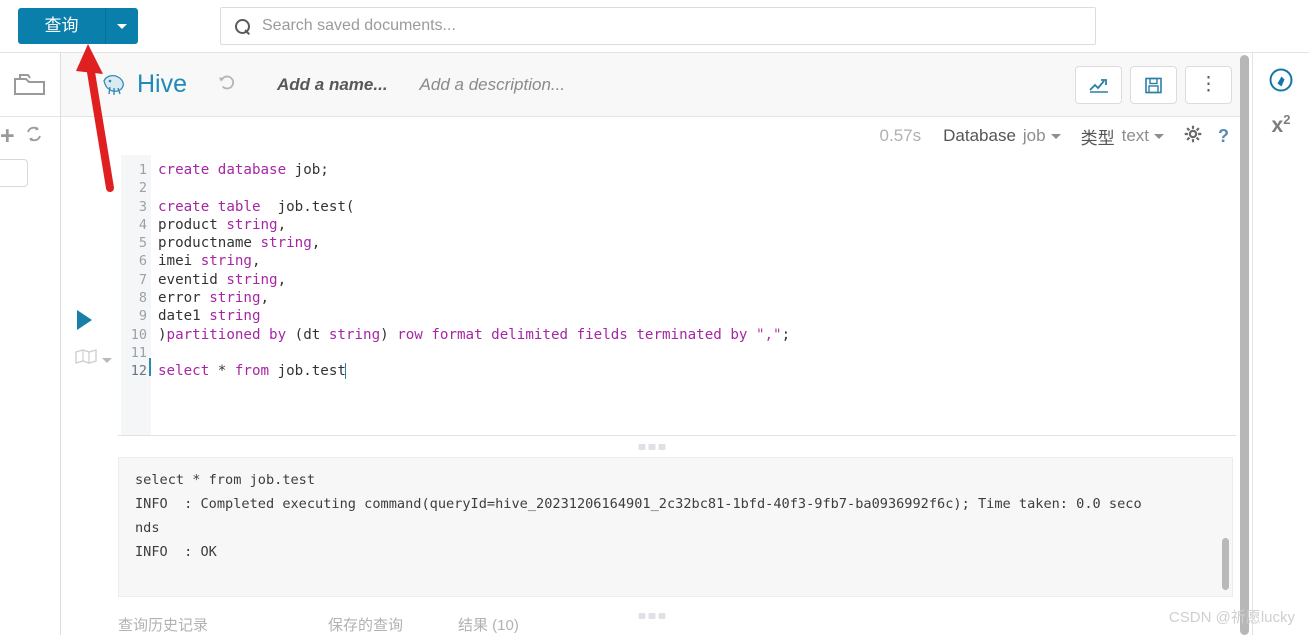 This screenshot has width=1309, height=635. Describe the element at coordinates (1159, 136) in the screenshot. I see `type-chevron-down-icon` at that location.